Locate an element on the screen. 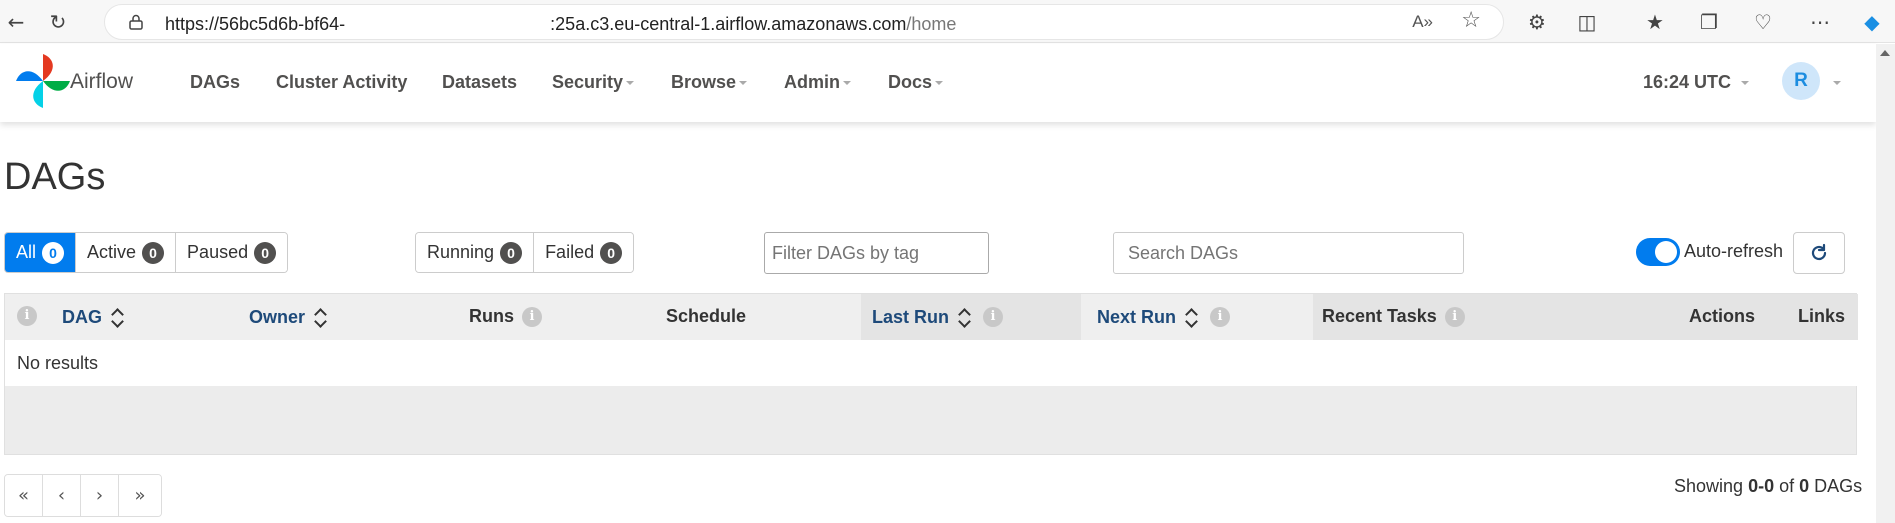 The image size is (1895, 523). favorite-star-icon: ☆ is located at coordinates (1471, 20).